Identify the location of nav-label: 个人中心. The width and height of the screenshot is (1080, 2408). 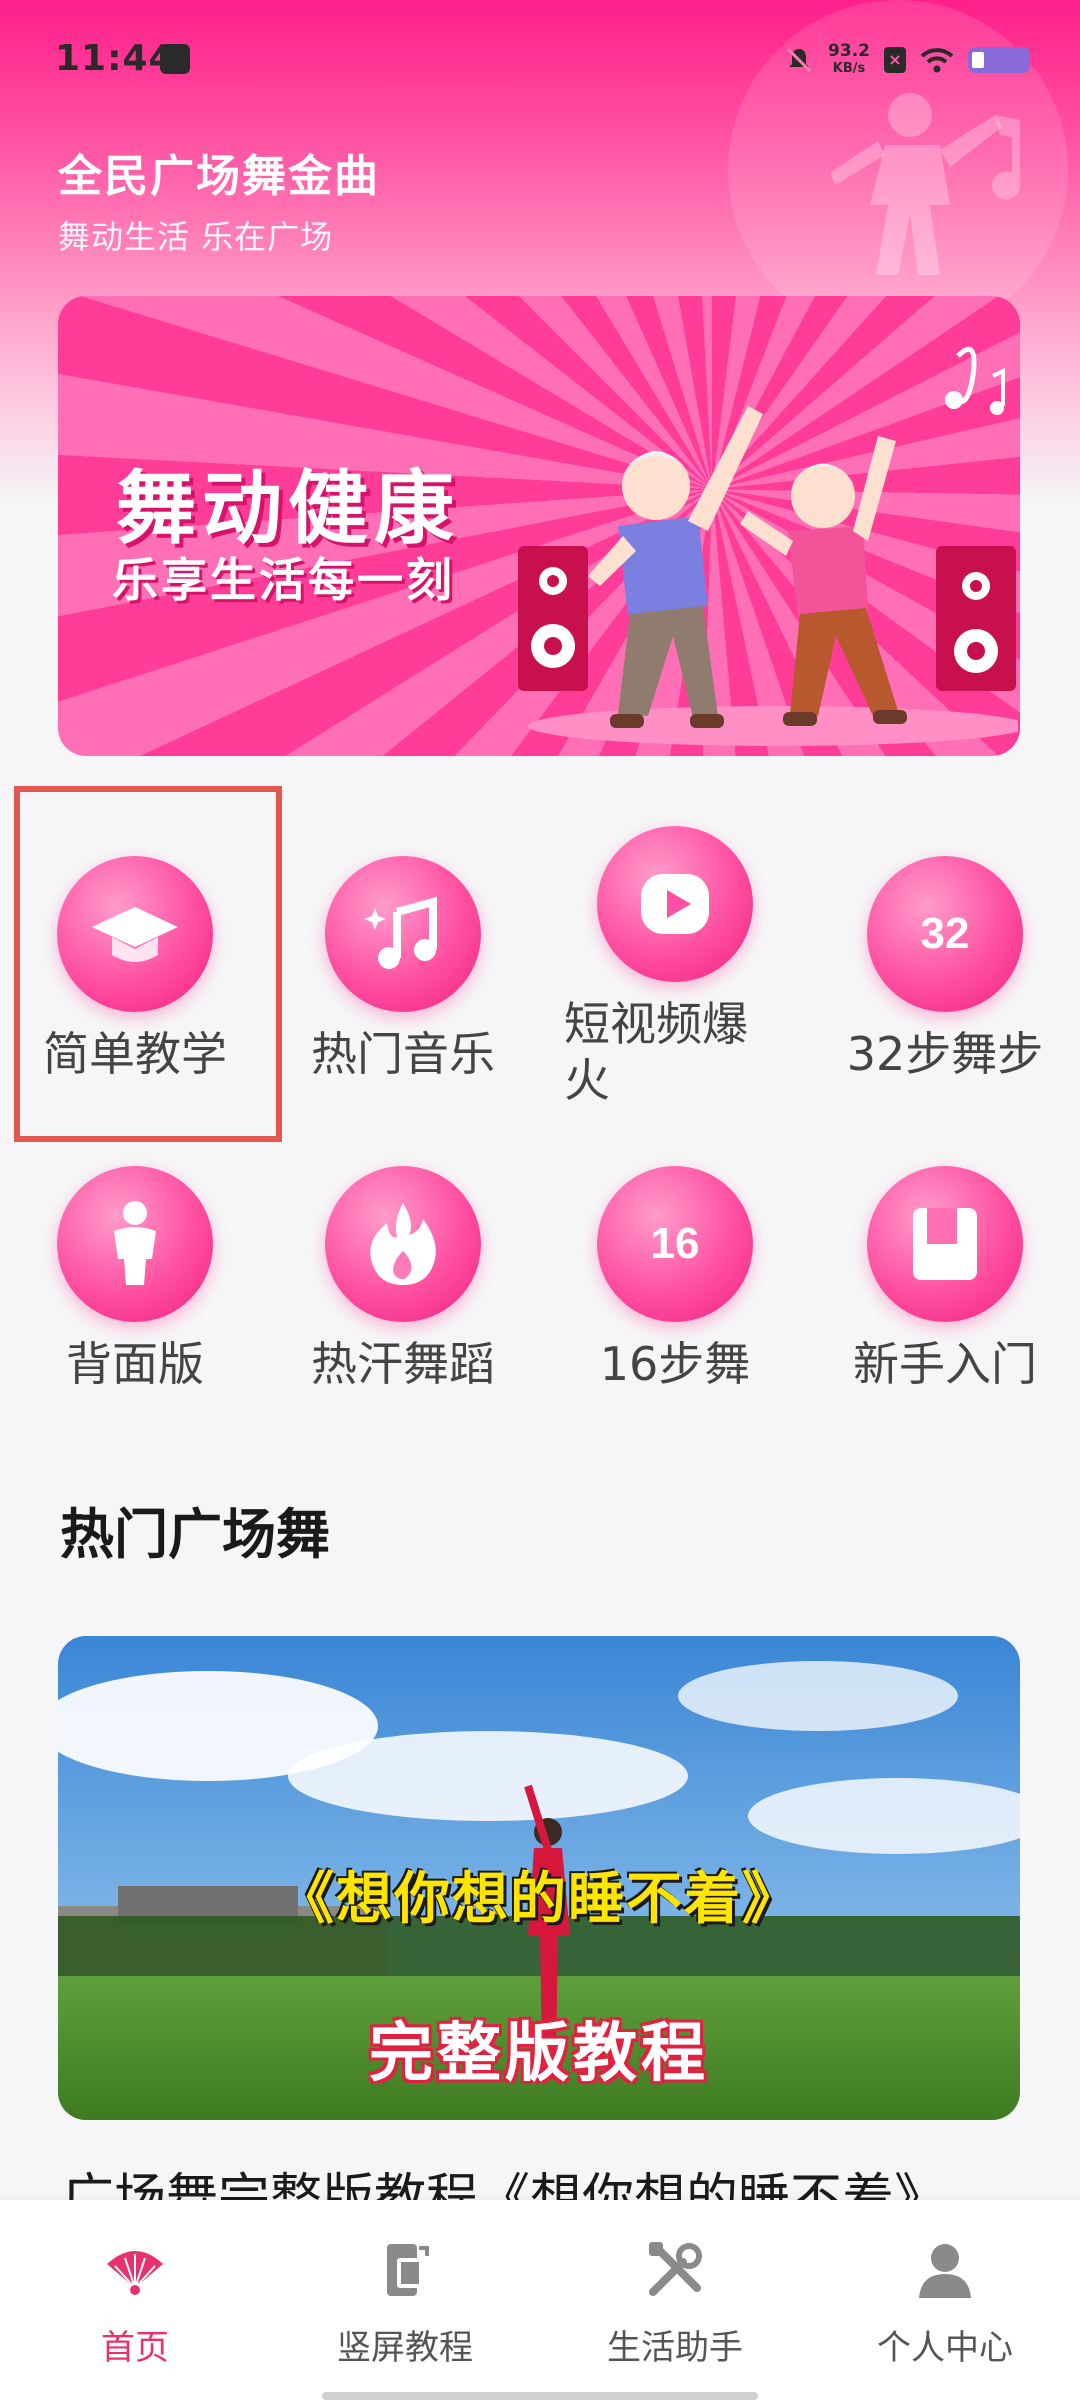
(945, 2348).